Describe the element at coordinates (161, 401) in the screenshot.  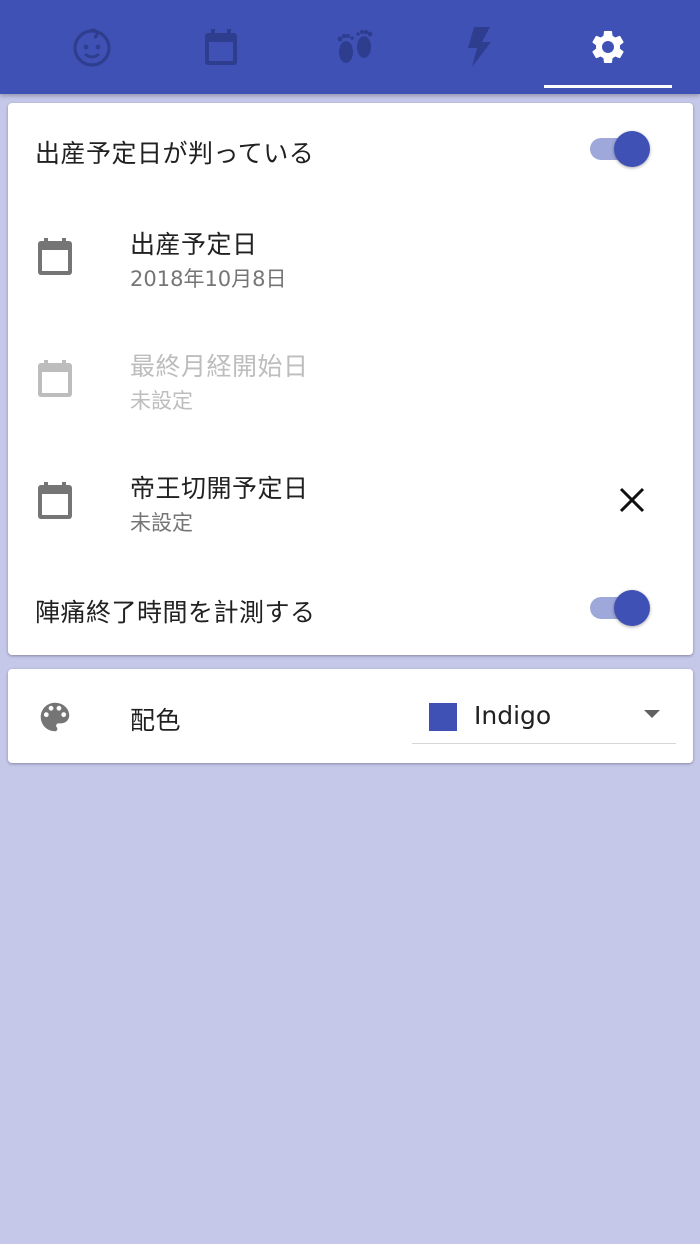
I see `last-period-value: 未設定` at that location.